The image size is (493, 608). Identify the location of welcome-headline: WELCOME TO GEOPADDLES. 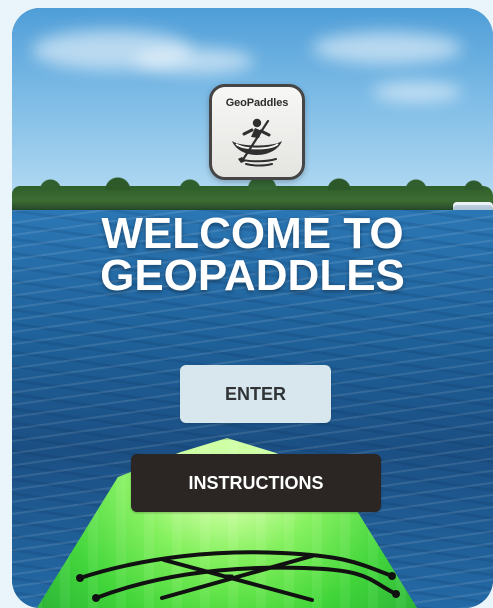
(252, 255).